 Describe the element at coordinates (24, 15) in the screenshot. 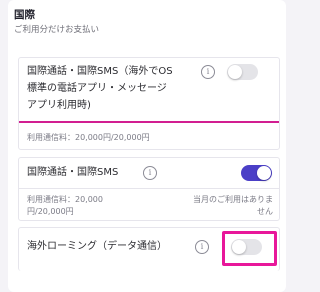

I see `section-title: 国際` at that location.